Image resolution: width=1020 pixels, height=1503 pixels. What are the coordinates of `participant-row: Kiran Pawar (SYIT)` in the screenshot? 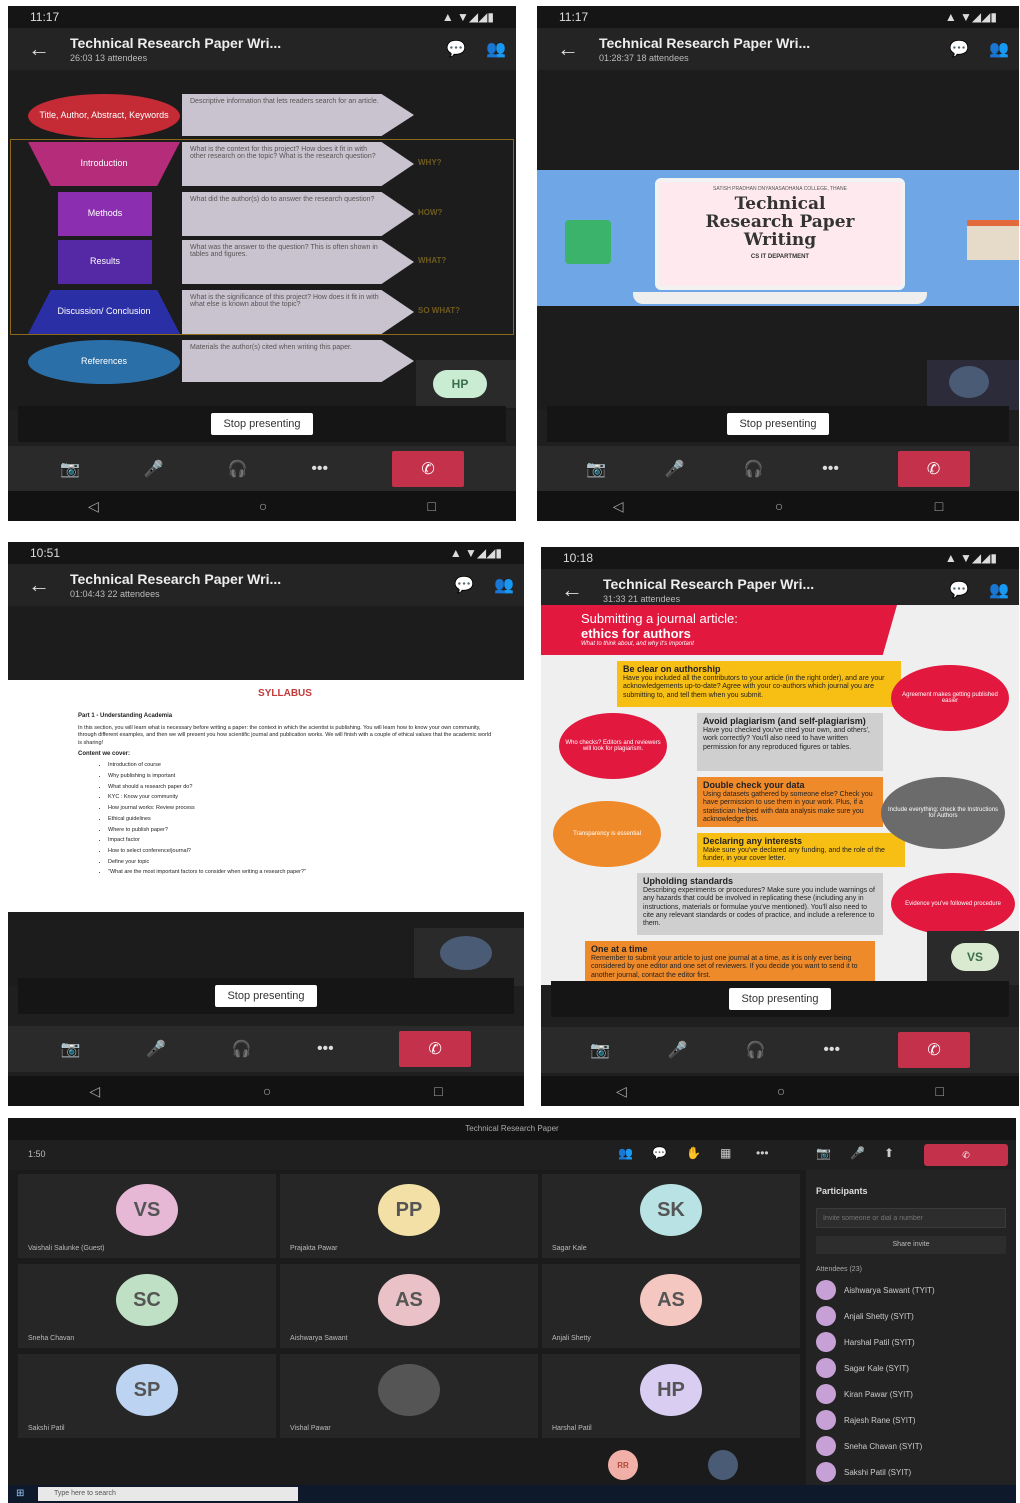 It's located at (911, 1394).